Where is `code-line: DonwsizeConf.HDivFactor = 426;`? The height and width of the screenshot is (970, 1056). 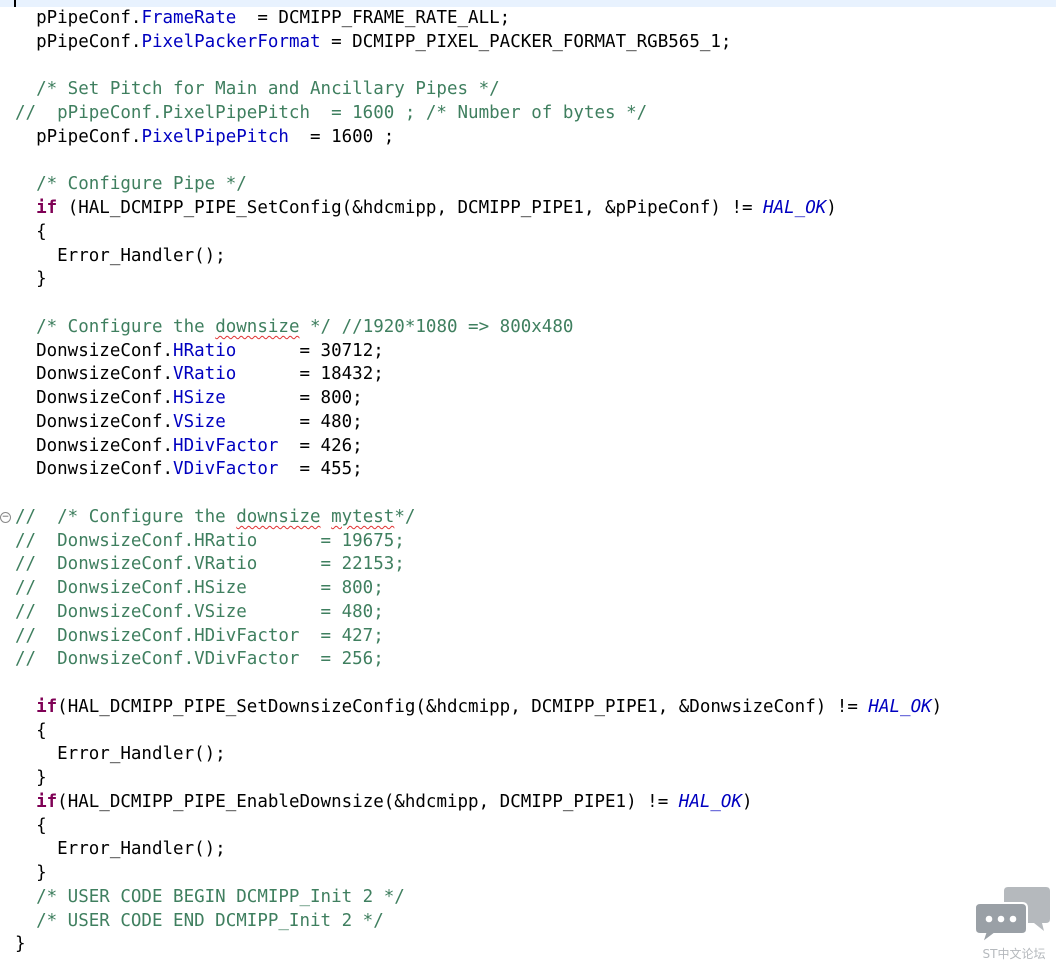 code-line: DonwsizeConf.HDivFactor = 426; is located at coordinates (528, 447).